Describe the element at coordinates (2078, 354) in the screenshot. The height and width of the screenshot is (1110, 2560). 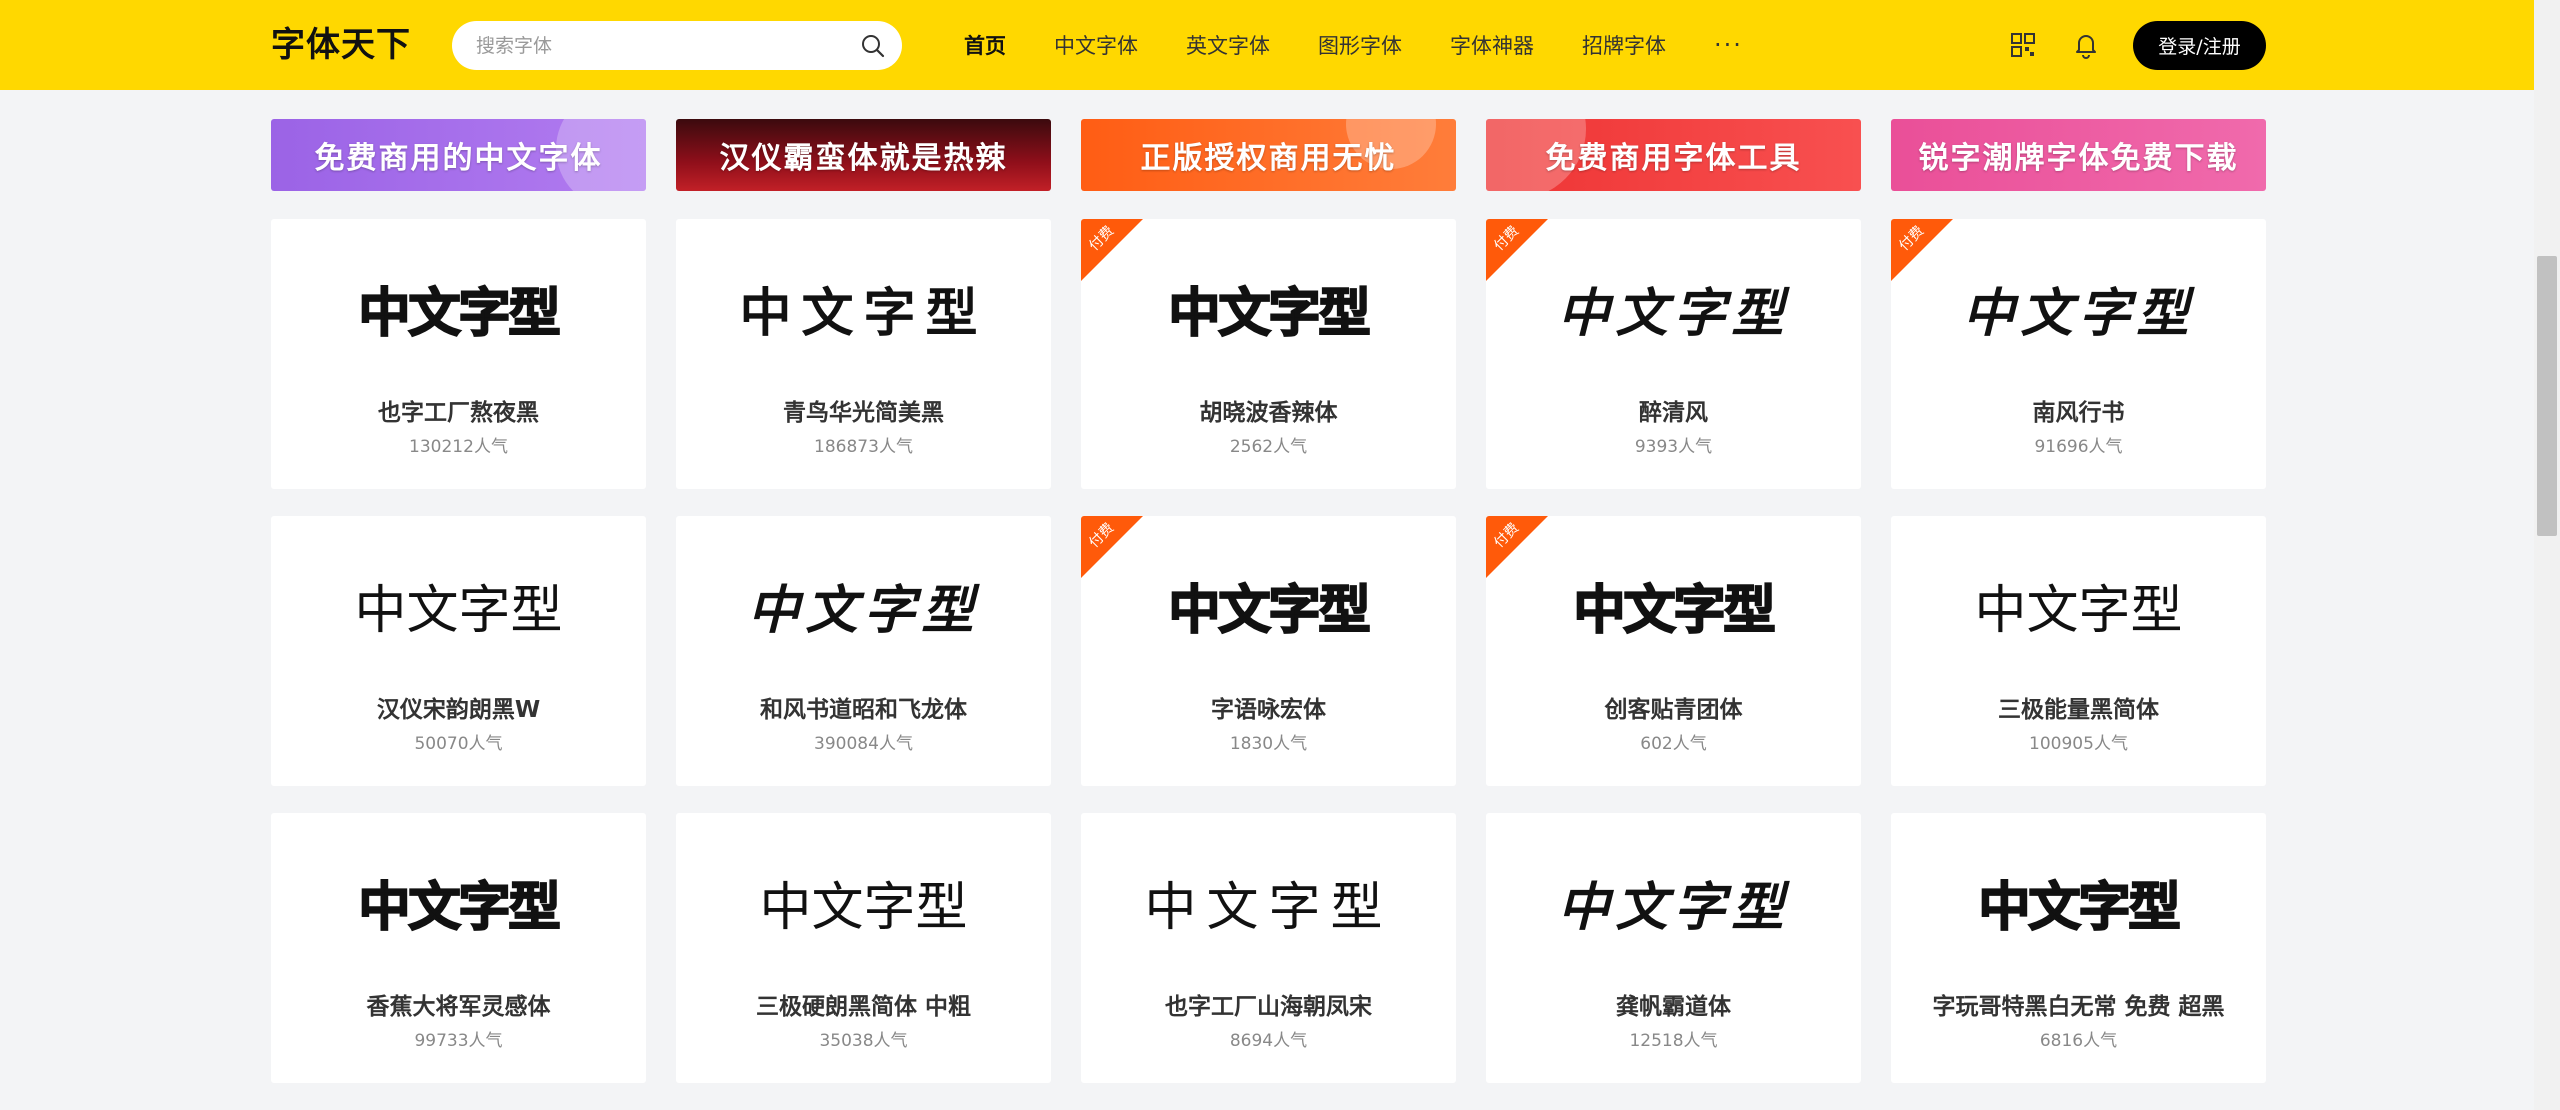
I see `font-card: 付费 中文字型 南风行书 91696人气` at that location.